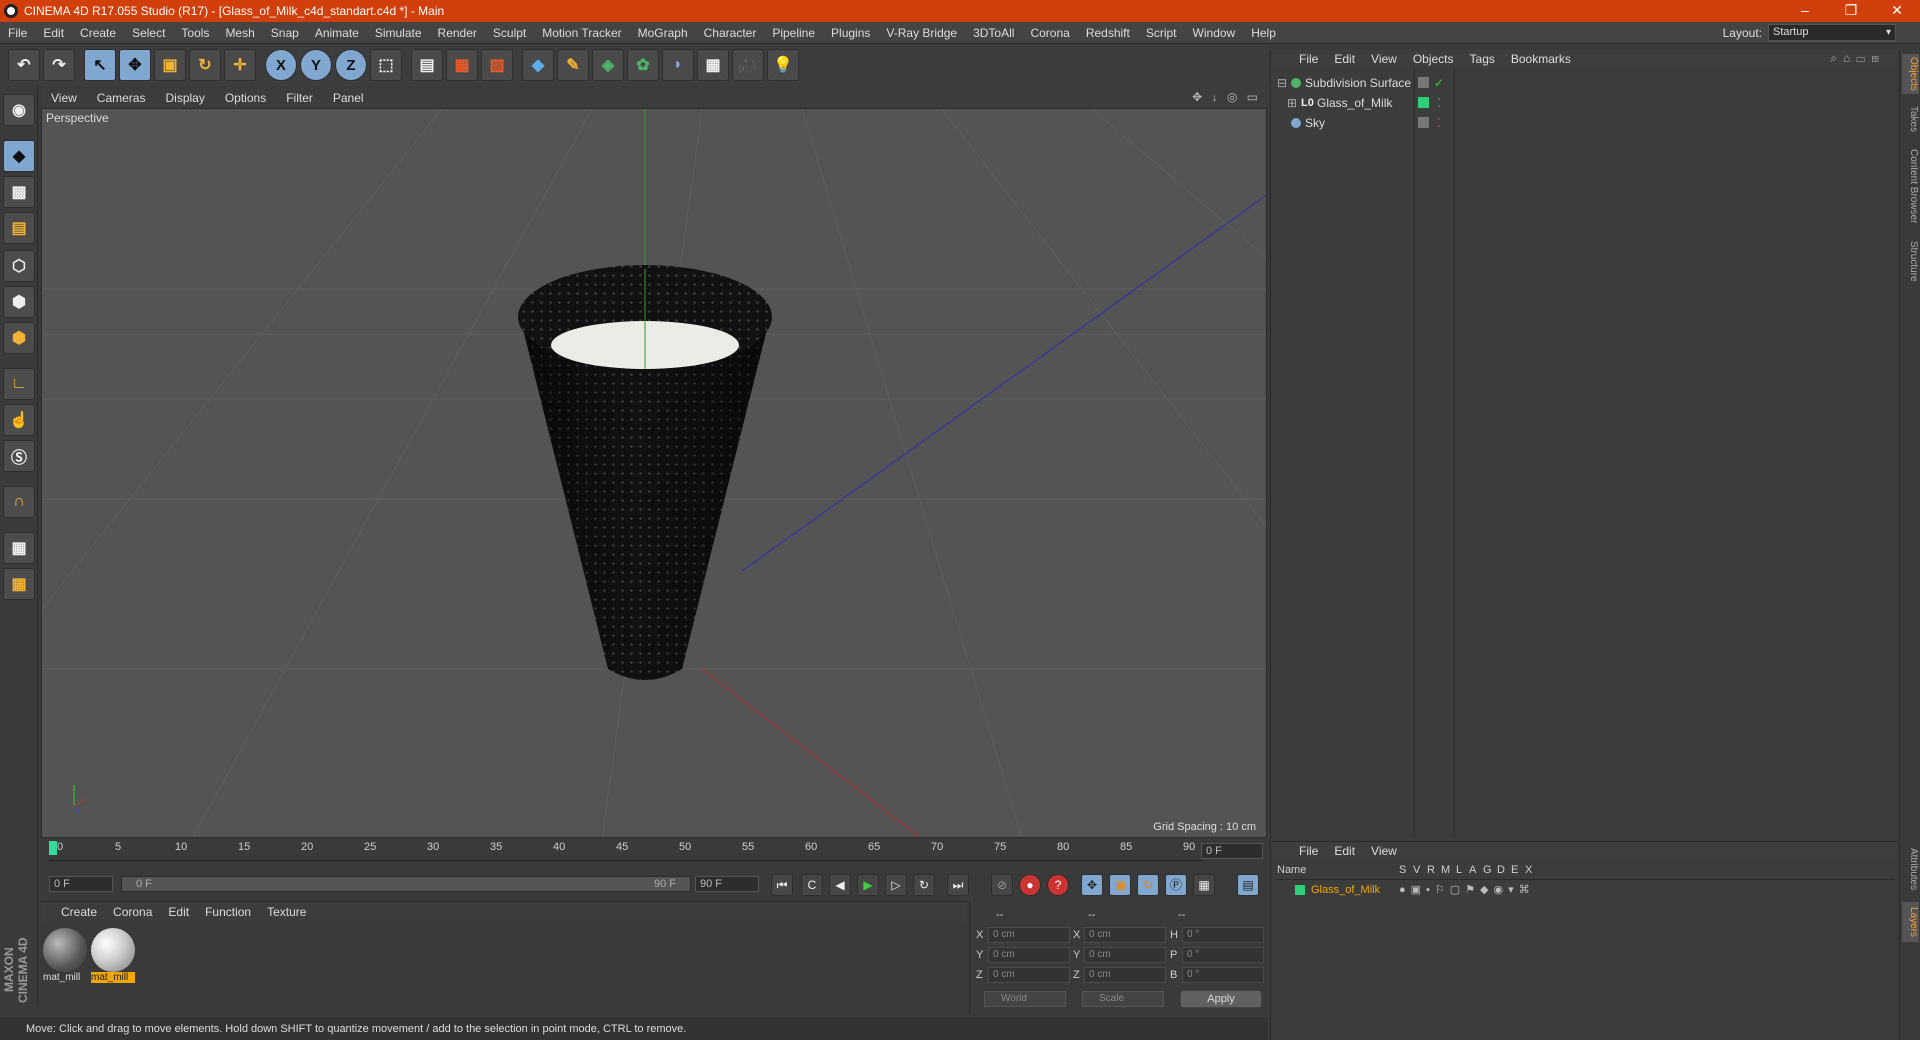 The image size is (1920, 1040). Describe the element at coordinates (608, 65) in the screenshot. I see `subdivision-surface-icon: ◈` at that location.